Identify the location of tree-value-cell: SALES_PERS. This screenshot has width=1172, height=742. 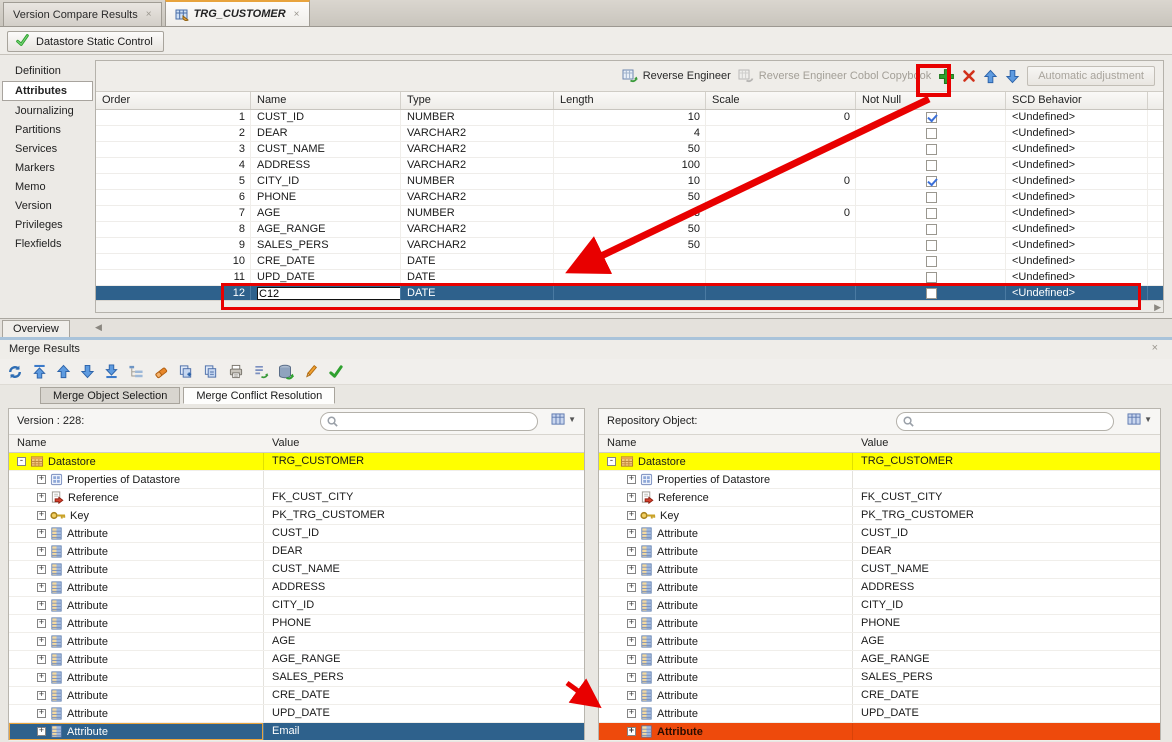
(893, 677).